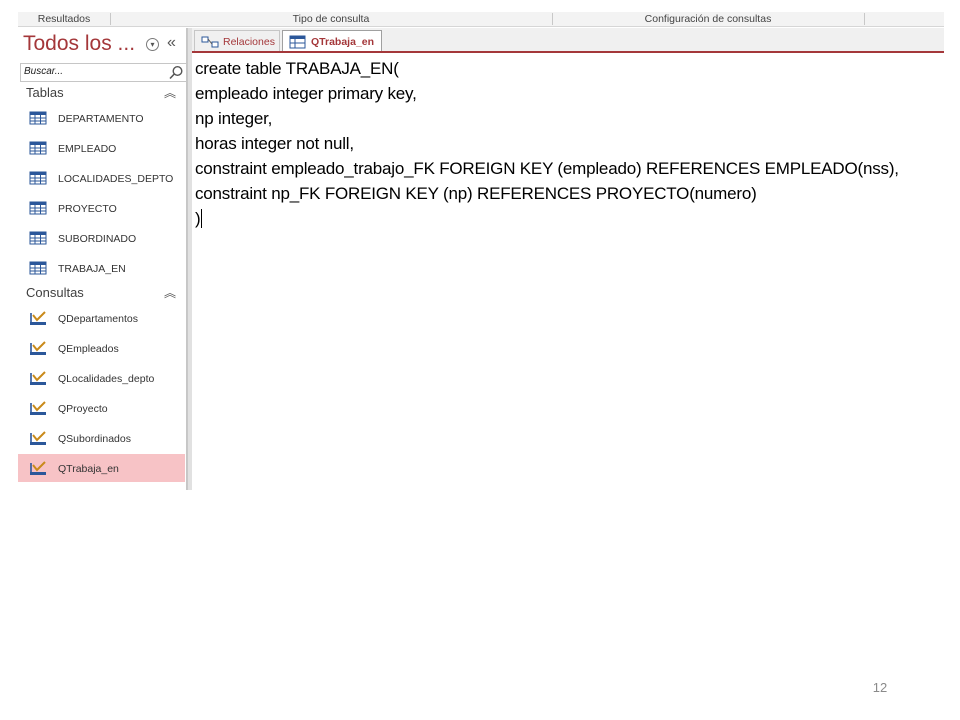 This screenshot has width=960, height=720. I want to click on tab-relaciones: Relaciones, so click(237, 41).